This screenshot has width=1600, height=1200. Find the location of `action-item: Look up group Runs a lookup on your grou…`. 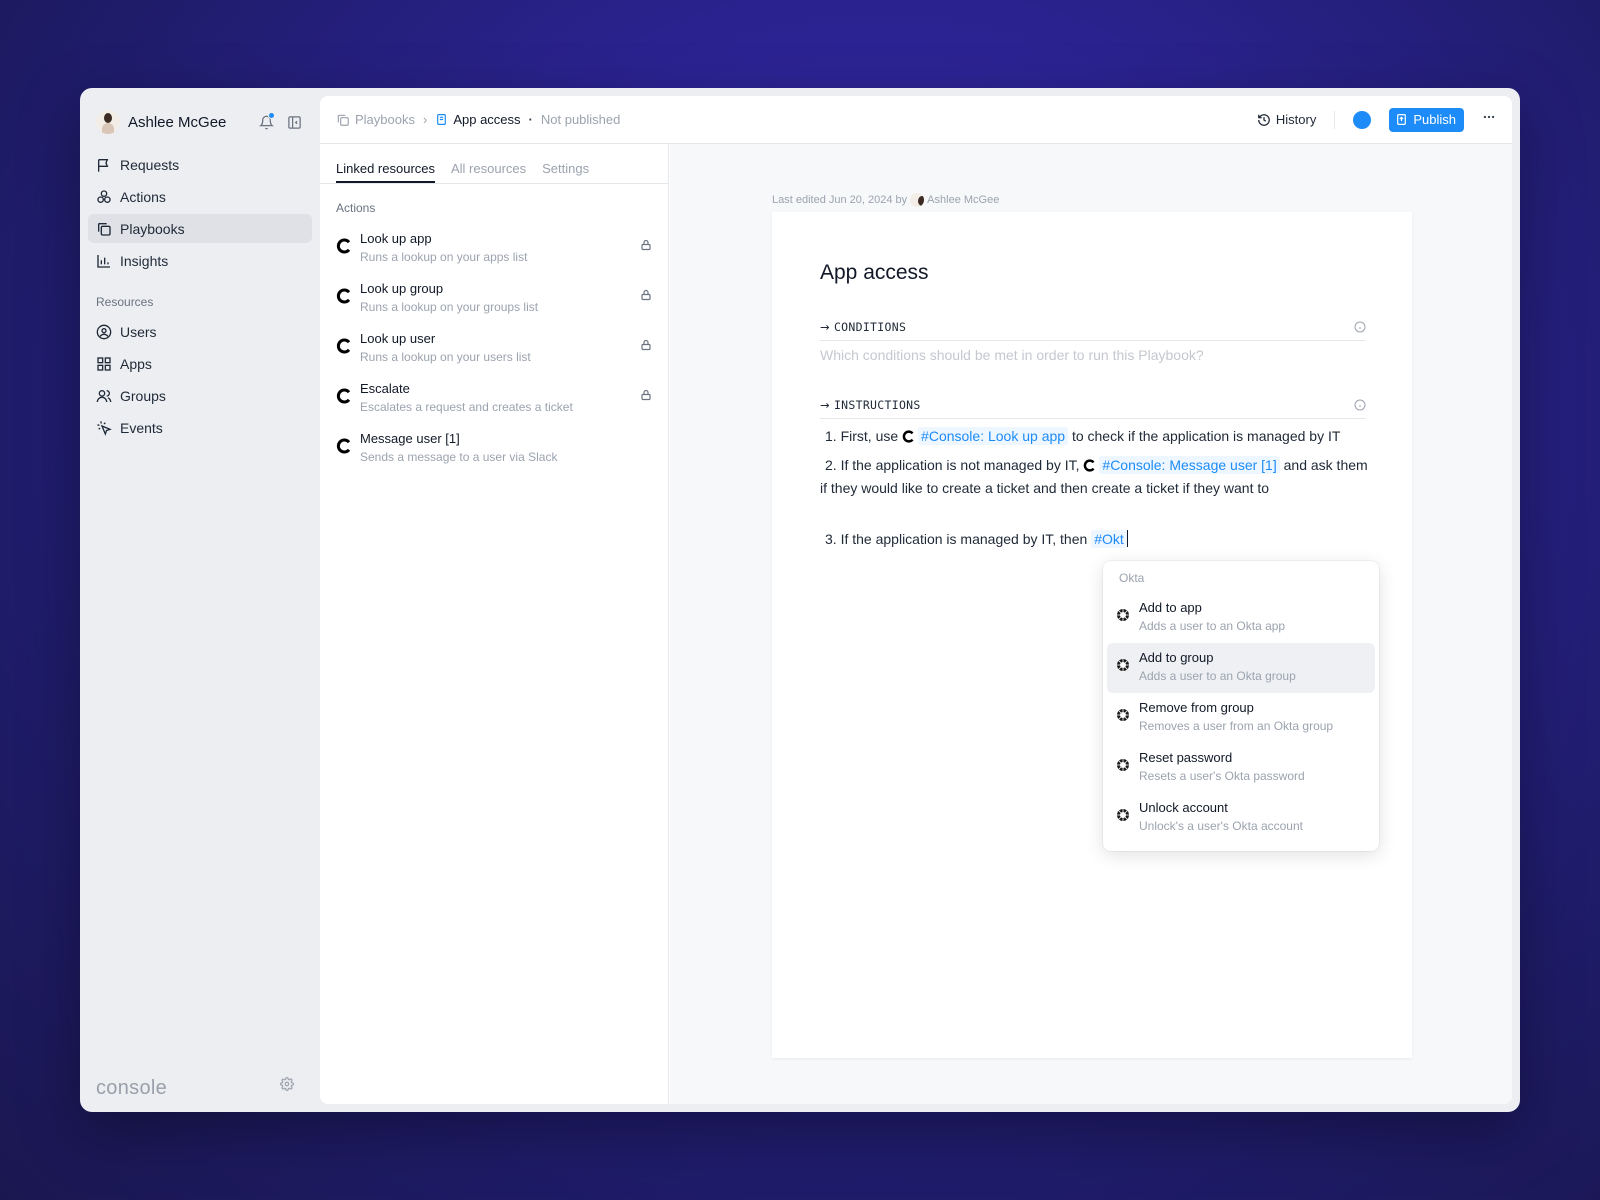

action-item: Look up group Runs a lookup on your grou… is located at coordinates (494, 300).